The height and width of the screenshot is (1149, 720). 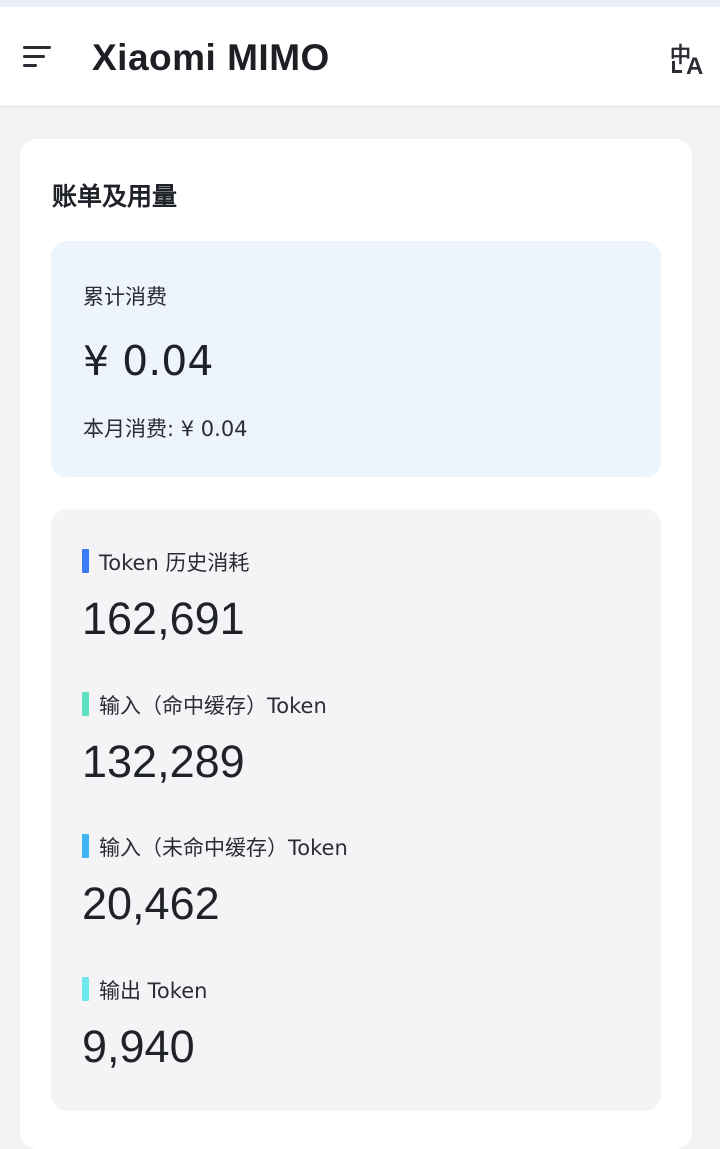 What do you see at coordinates (125, 297) in the screenshot?
I see `total-spend-label: 累计消费` at bounding box center [125, 297].